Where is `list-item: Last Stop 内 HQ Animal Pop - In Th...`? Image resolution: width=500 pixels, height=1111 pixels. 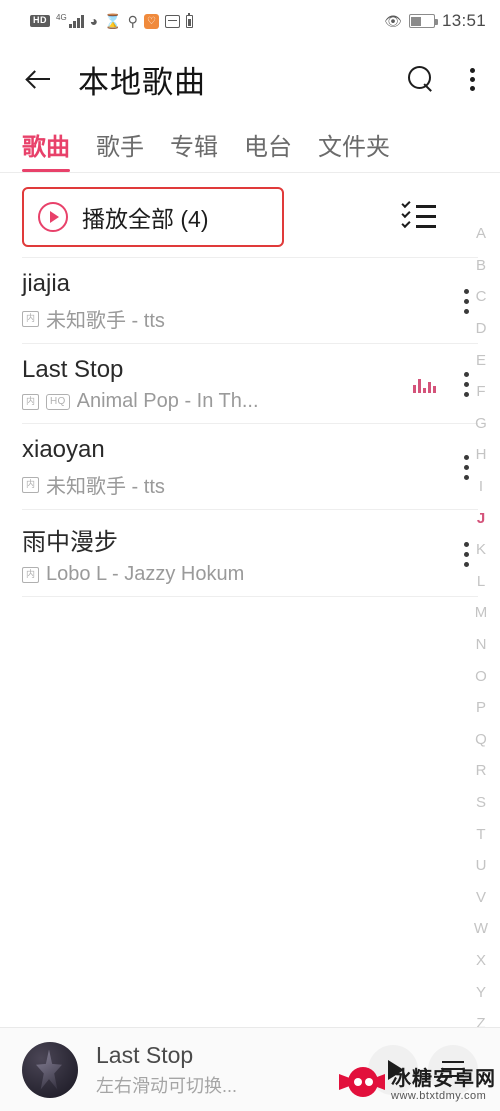 list-item: Last Stop 内 HQ Animal Pop - In Th... is located at coordinates (250, 384).